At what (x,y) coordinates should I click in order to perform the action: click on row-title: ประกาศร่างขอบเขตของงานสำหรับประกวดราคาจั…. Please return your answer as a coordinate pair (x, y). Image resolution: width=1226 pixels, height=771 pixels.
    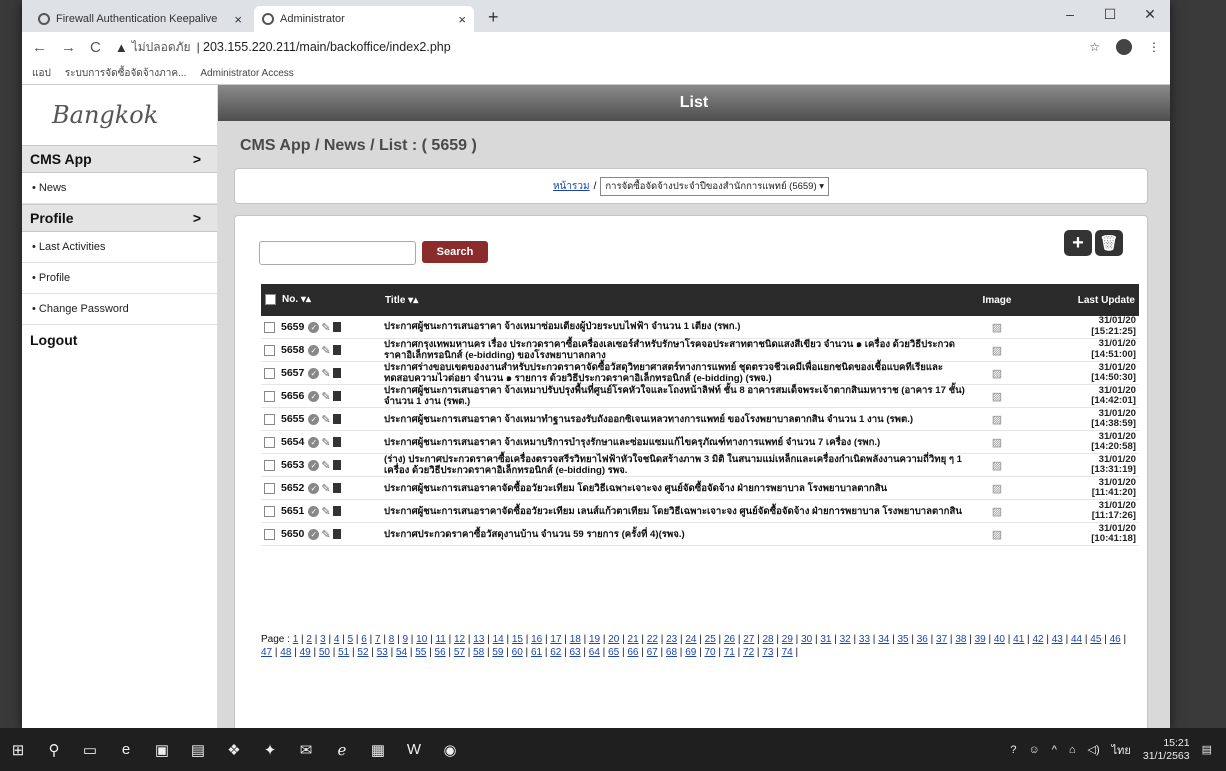
    Looking at the image, I should click on (677, 373).